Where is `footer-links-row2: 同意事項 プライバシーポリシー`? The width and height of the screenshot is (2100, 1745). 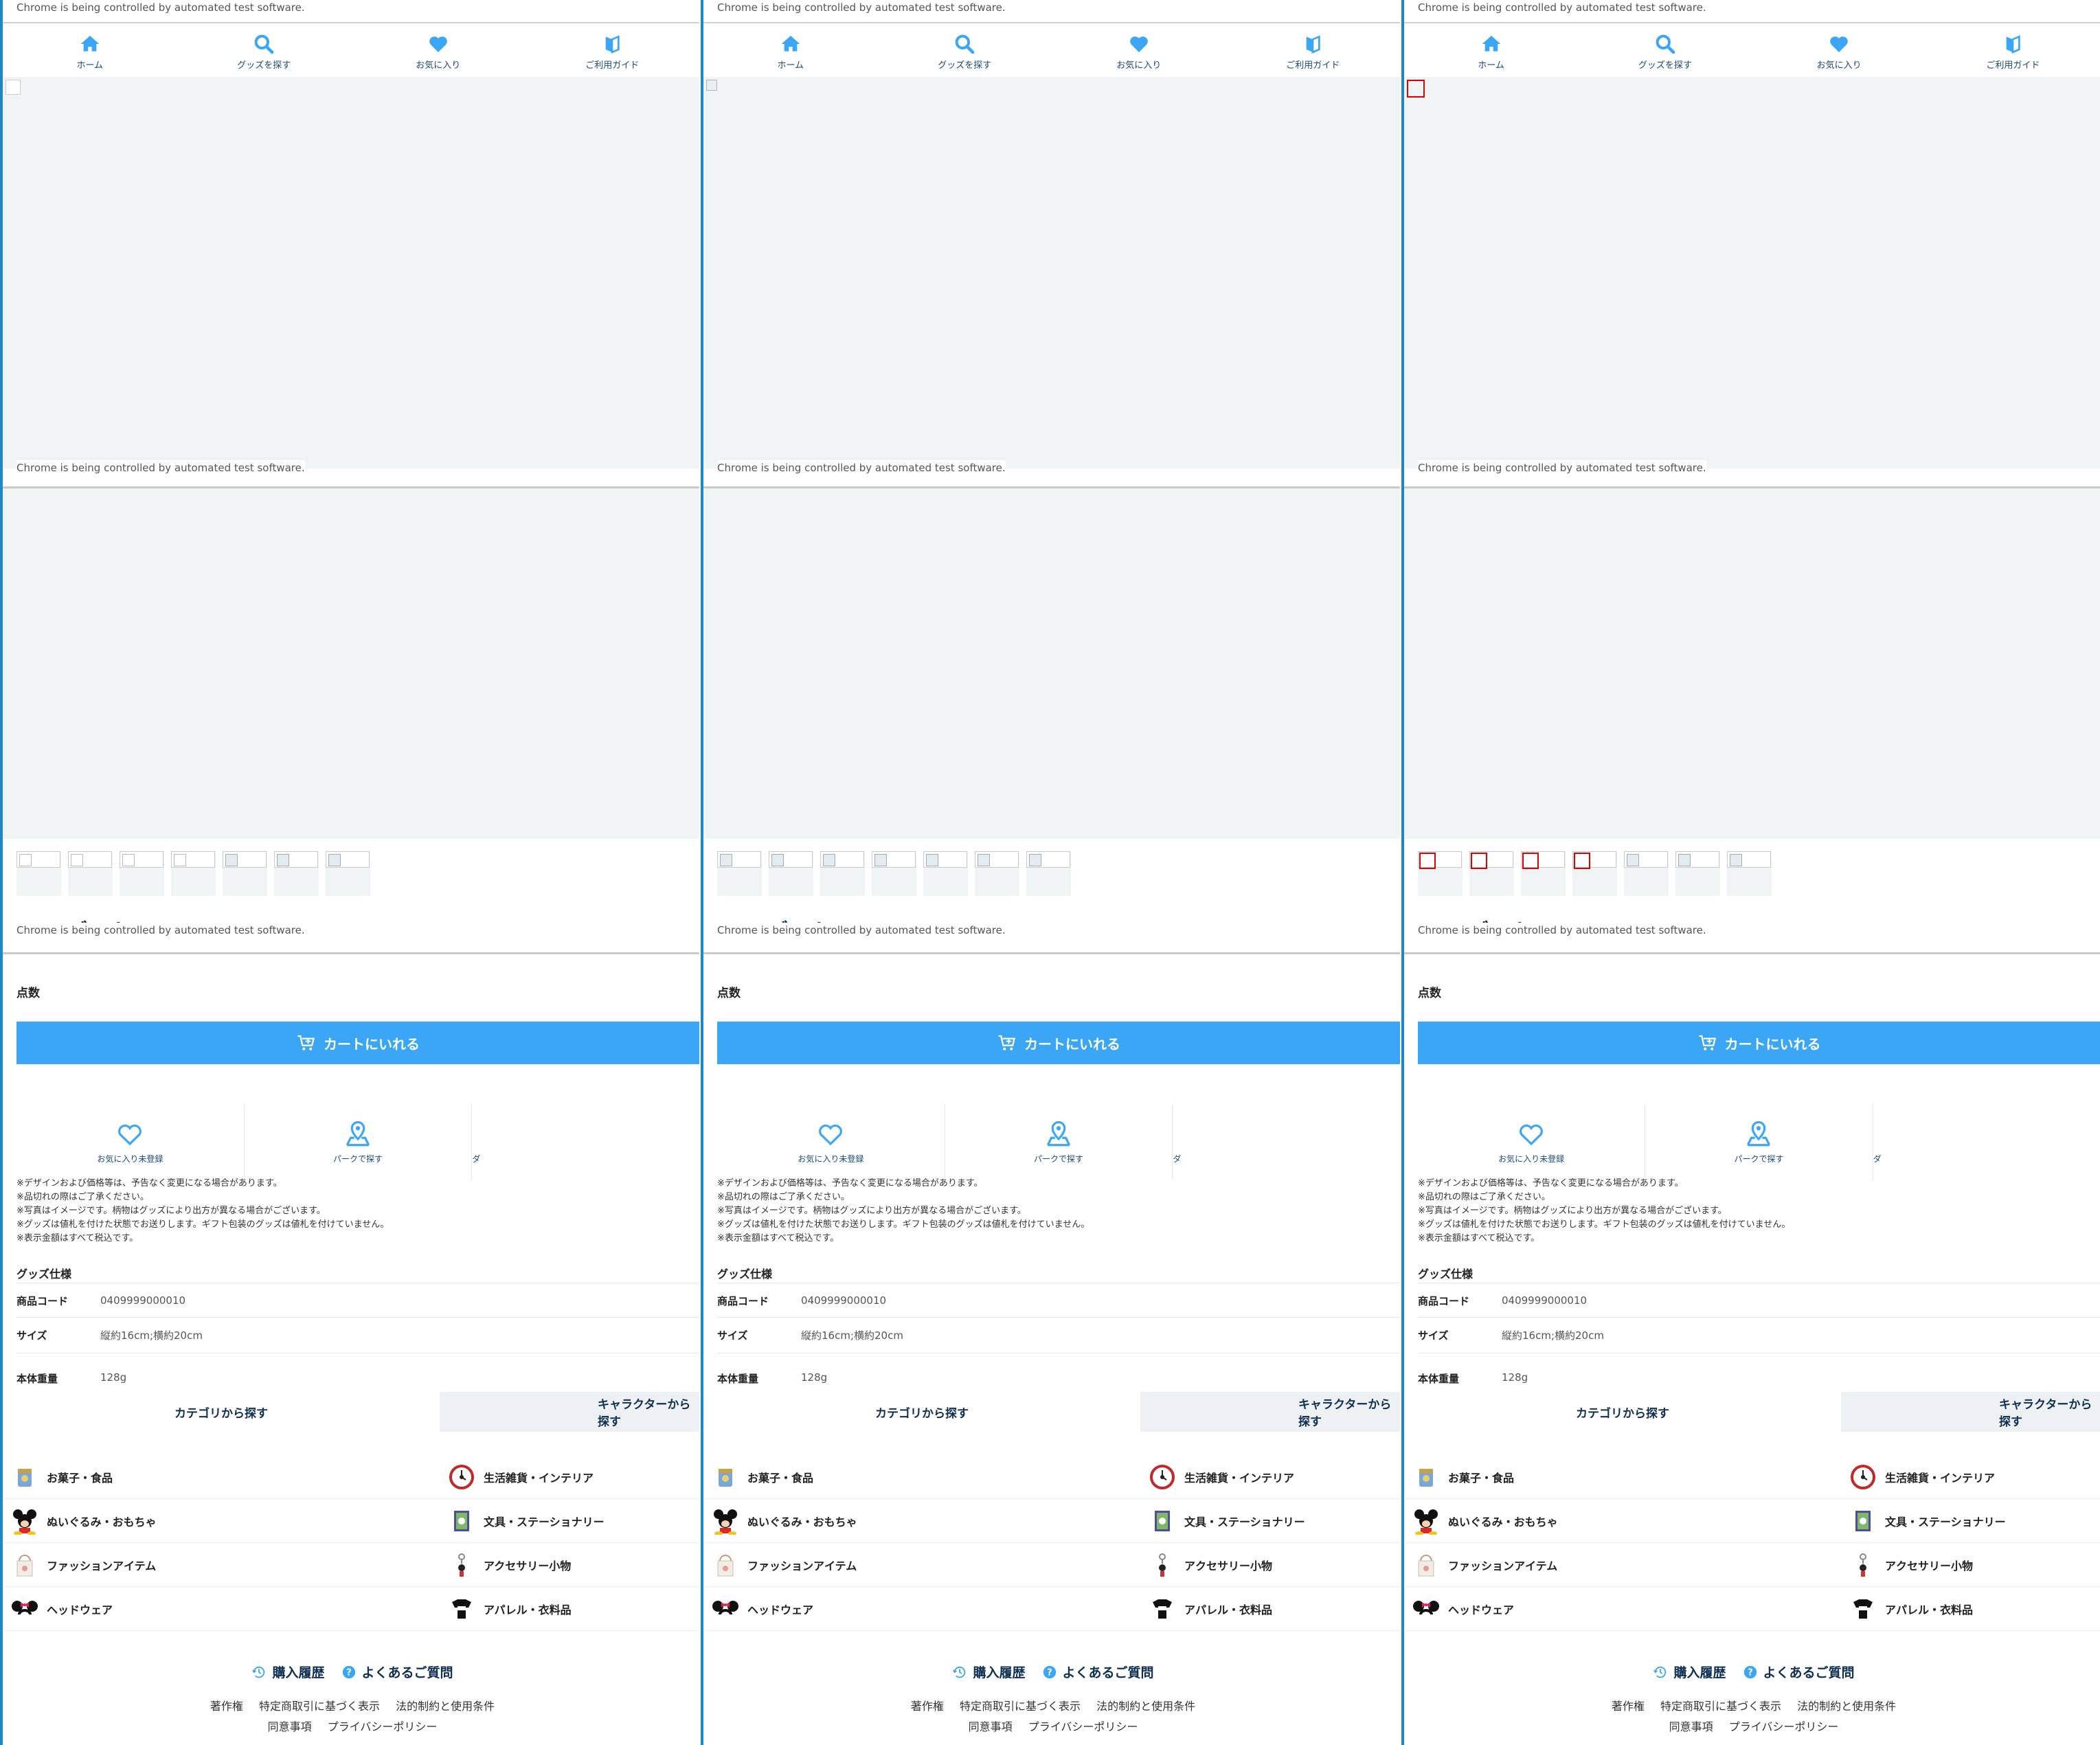 footer-links-row2: 同意事項 プライバシーポリシー is located at coordinates (1051, 1726).